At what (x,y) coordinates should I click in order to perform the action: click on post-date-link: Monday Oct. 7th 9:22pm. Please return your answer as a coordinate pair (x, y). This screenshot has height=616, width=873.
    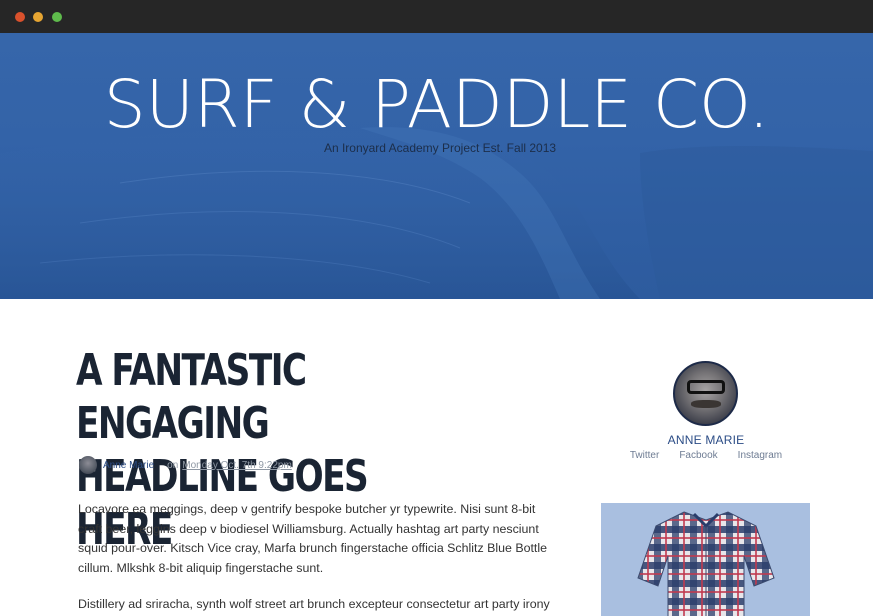
    Looking at the image, I should click on (237, 465).